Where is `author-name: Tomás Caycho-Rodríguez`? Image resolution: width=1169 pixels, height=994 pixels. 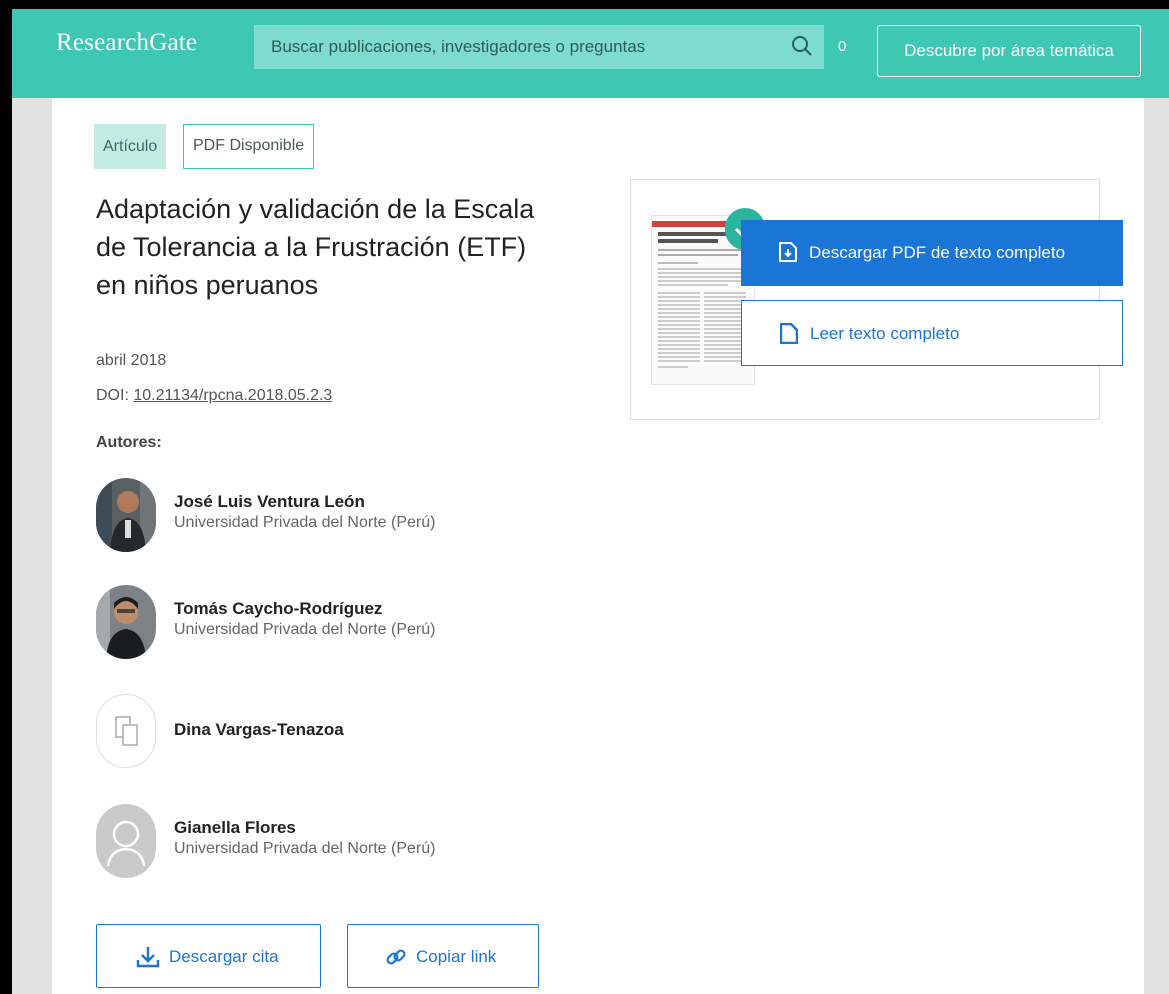
author-name: Tomás Caycho-Rodríguez is located at coordinates (278, 609).